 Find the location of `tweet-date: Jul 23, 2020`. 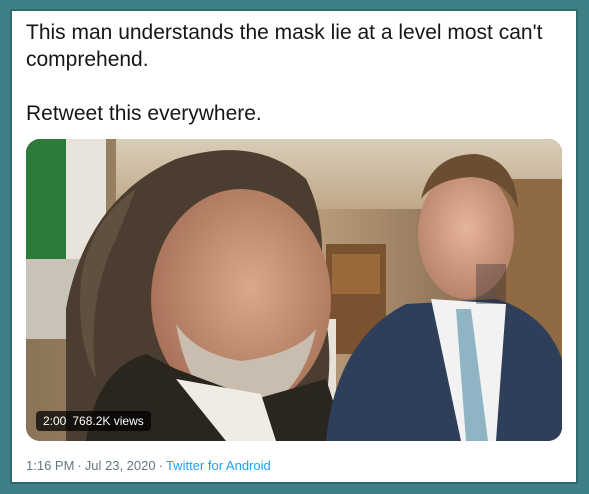

tweet-date: Jul 23, 2020 is located at coordinates (120, 465).